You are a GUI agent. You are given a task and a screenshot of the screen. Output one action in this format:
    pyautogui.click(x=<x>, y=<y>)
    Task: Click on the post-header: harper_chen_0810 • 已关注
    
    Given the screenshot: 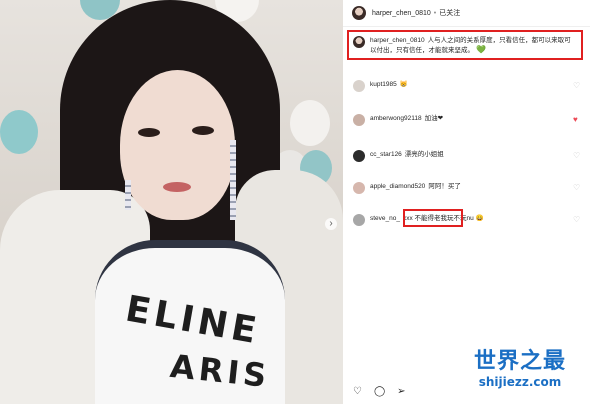 What is the action you would take?
    pyautogui.click(x=466, y=13)
    